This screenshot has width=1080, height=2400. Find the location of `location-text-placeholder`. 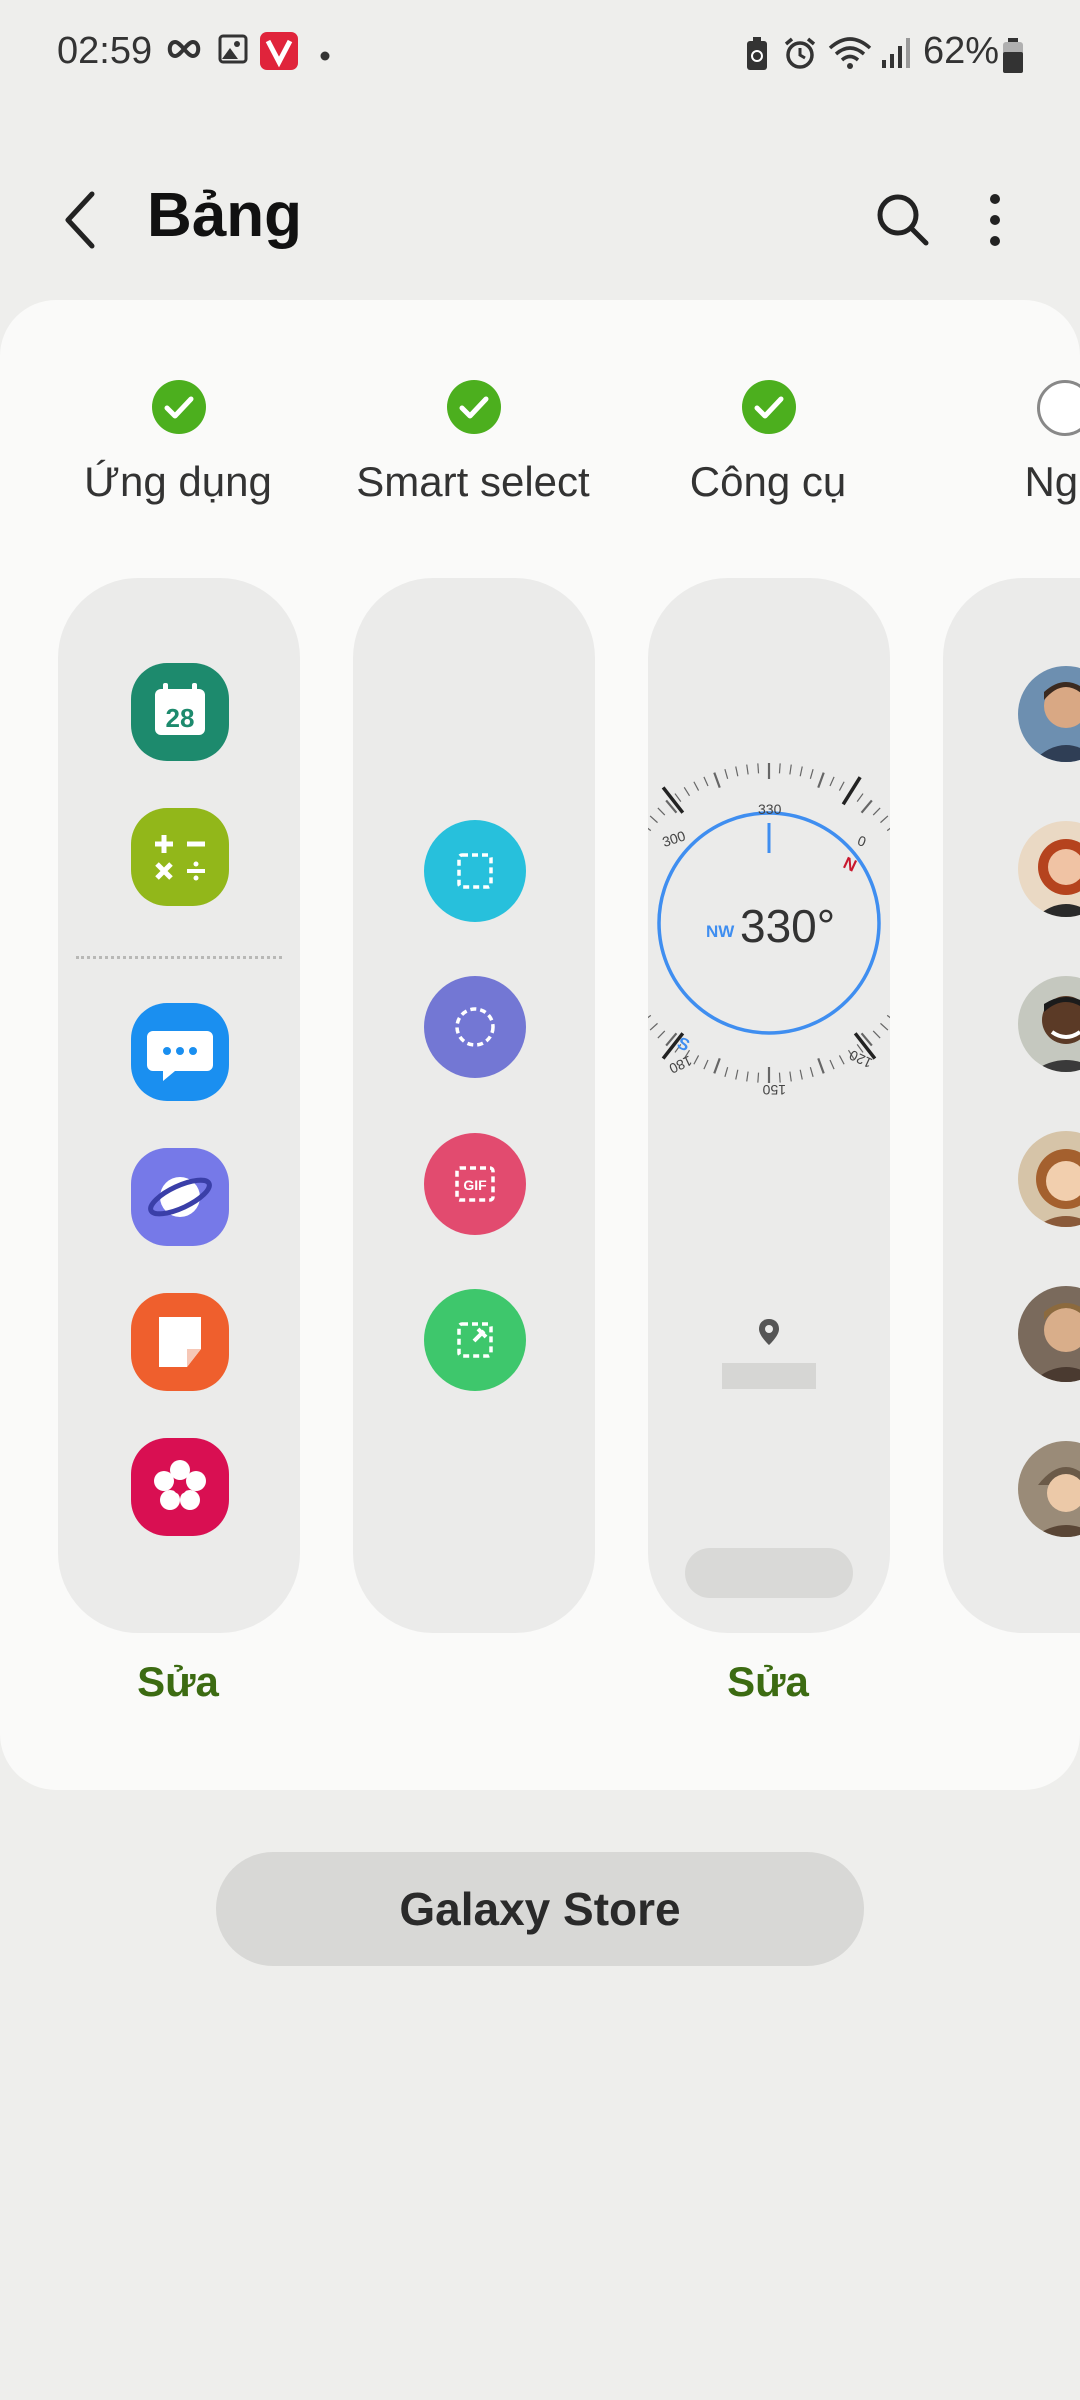

location-text-placeholder is located at coordinates (769, 1376).